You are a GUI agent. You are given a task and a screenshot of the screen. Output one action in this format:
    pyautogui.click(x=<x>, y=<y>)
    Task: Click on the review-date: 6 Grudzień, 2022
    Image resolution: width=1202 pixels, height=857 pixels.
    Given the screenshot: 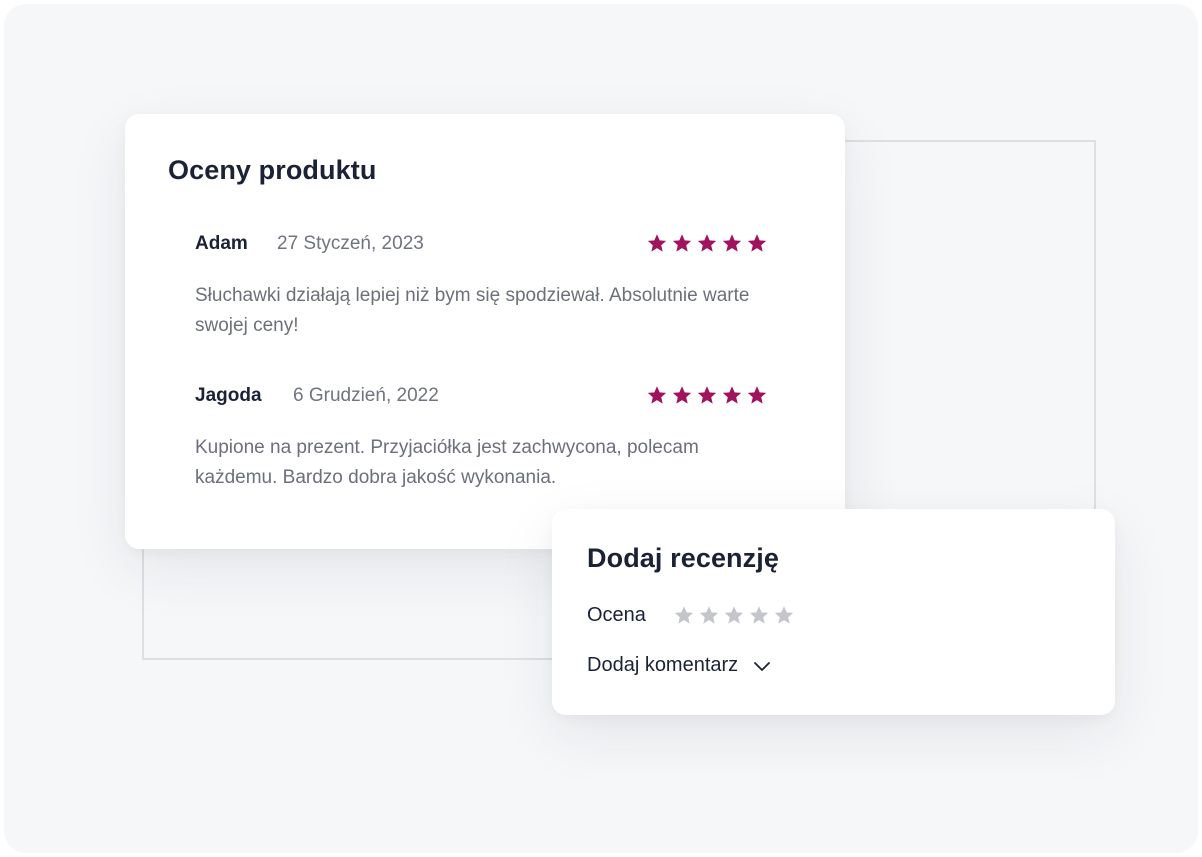 What is the action you would take?
    pyautogui.click(x=366, y=395)
    